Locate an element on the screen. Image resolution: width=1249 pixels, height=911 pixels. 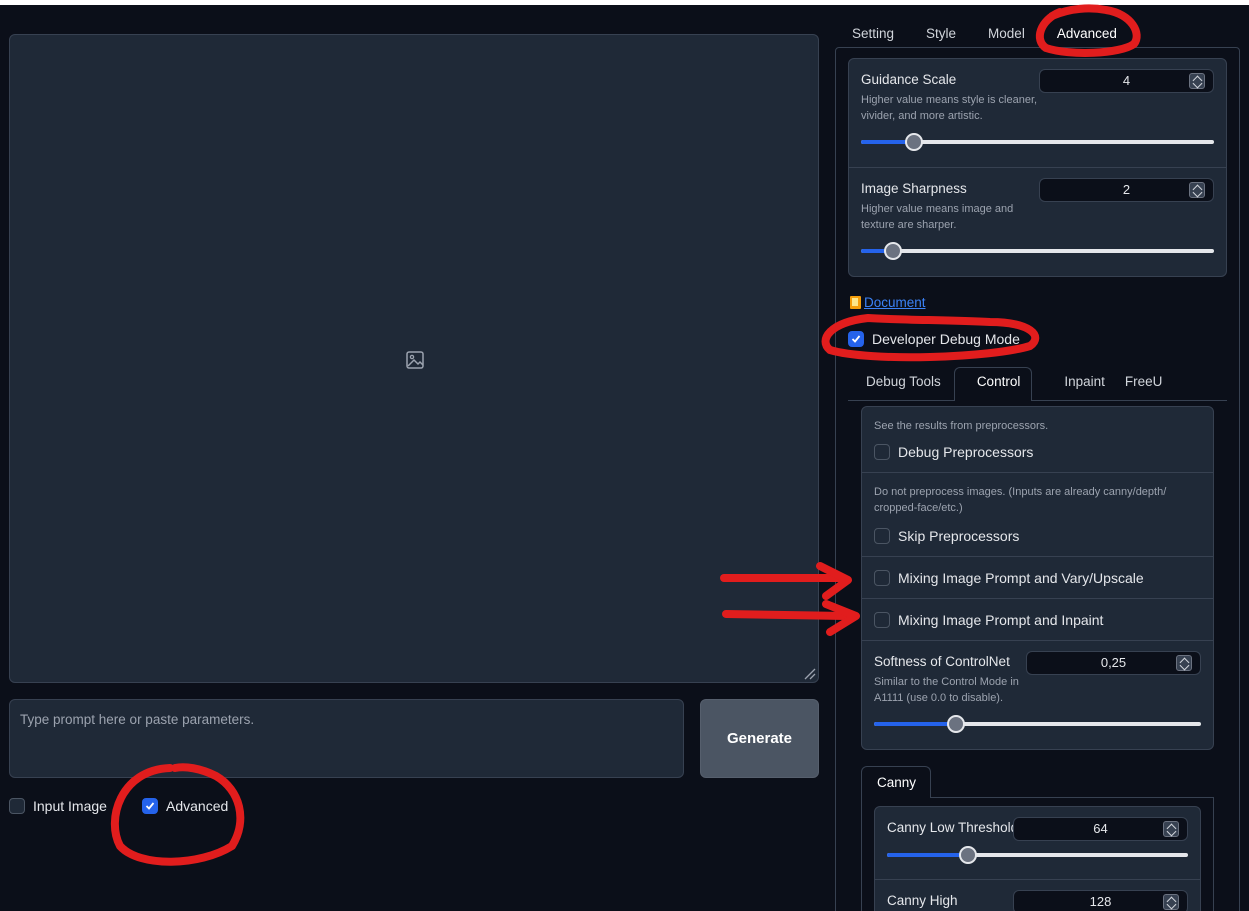
image-sharpness-slider is located at coordinates (1037, 251).